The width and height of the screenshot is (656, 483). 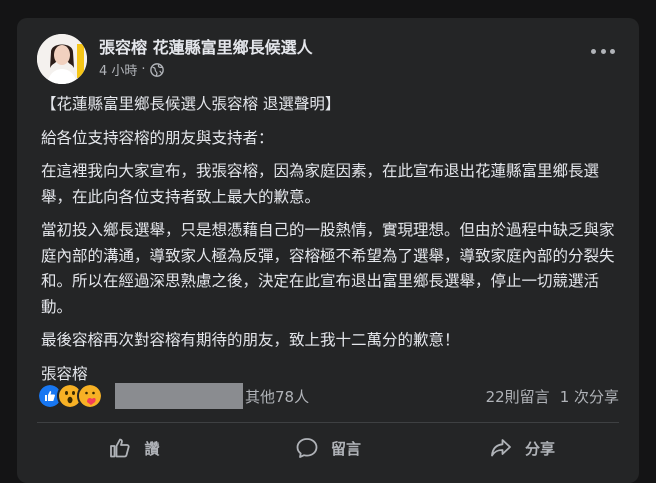 I want to click on reaction-stats-bar: 其他78人 22則留言 1 次分享, so click(x=328, y=396).